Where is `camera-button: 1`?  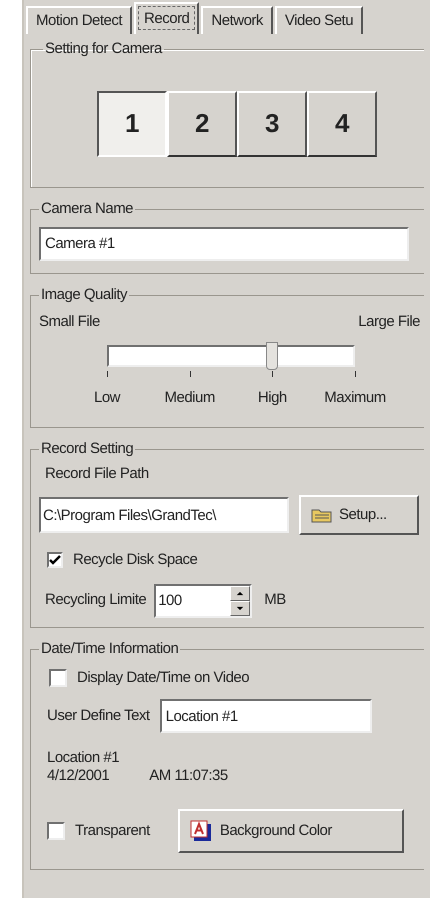 camera-button: 1 is located at coordinates (132, 123).